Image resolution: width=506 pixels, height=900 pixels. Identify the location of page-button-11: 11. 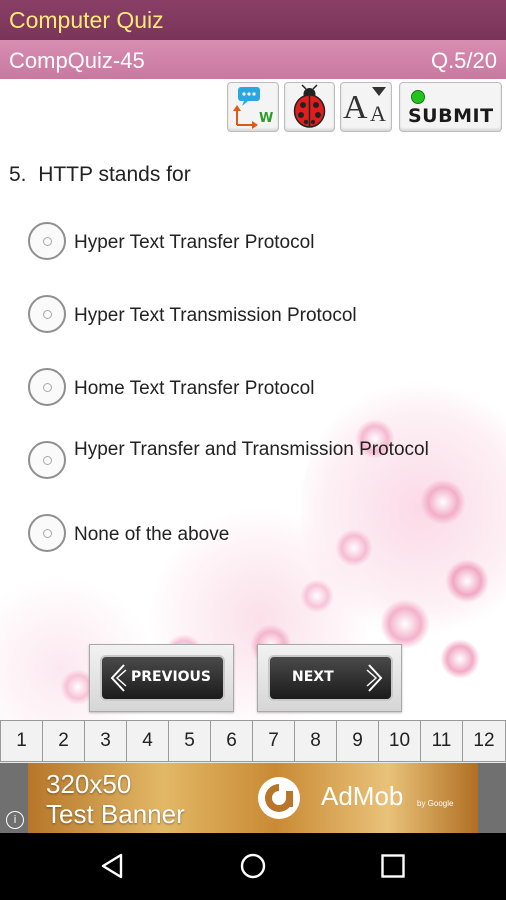
(441, 741).